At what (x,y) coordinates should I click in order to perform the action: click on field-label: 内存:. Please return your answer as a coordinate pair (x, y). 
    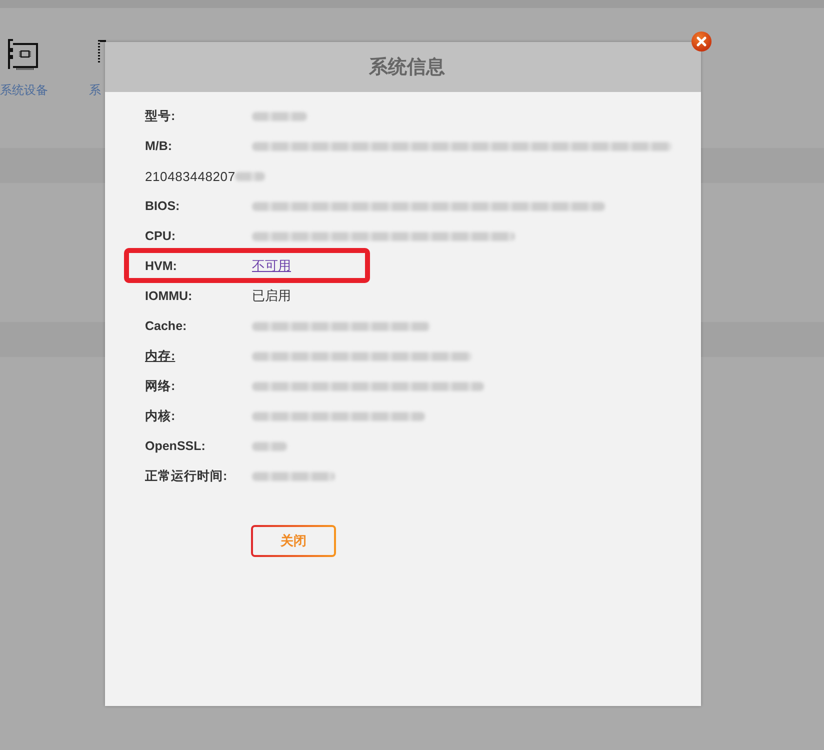
    Looking at the image, I should click on (160, 356).